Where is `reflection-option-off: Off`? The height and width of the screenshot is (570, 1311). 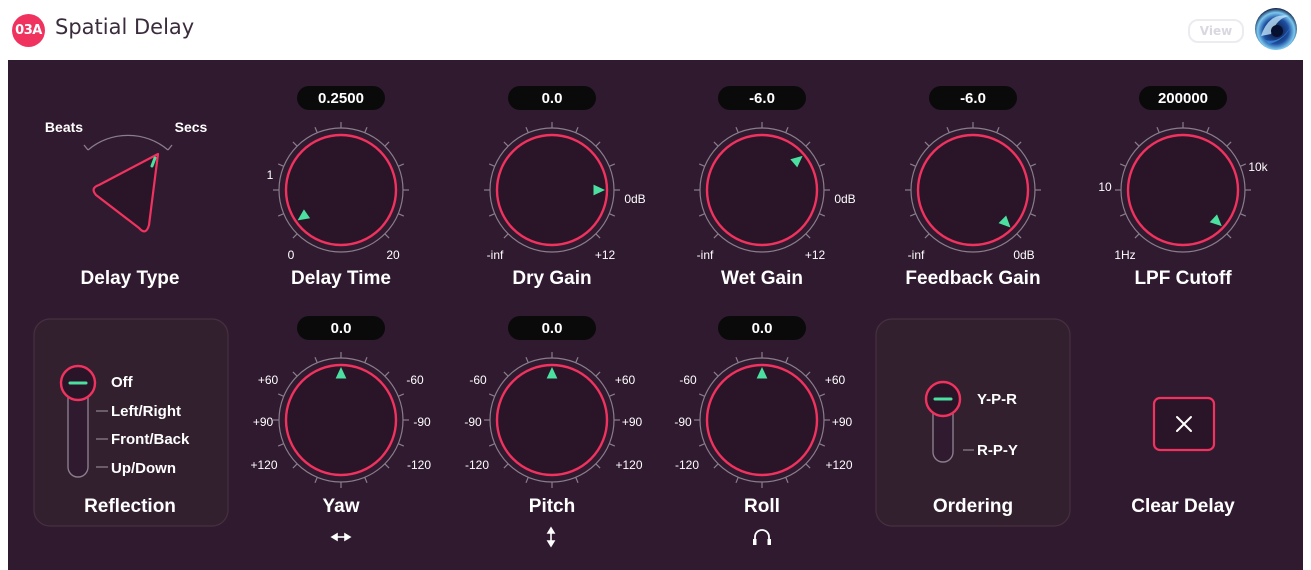 reflection-option-off: Off is located at coordinates (122, 382).